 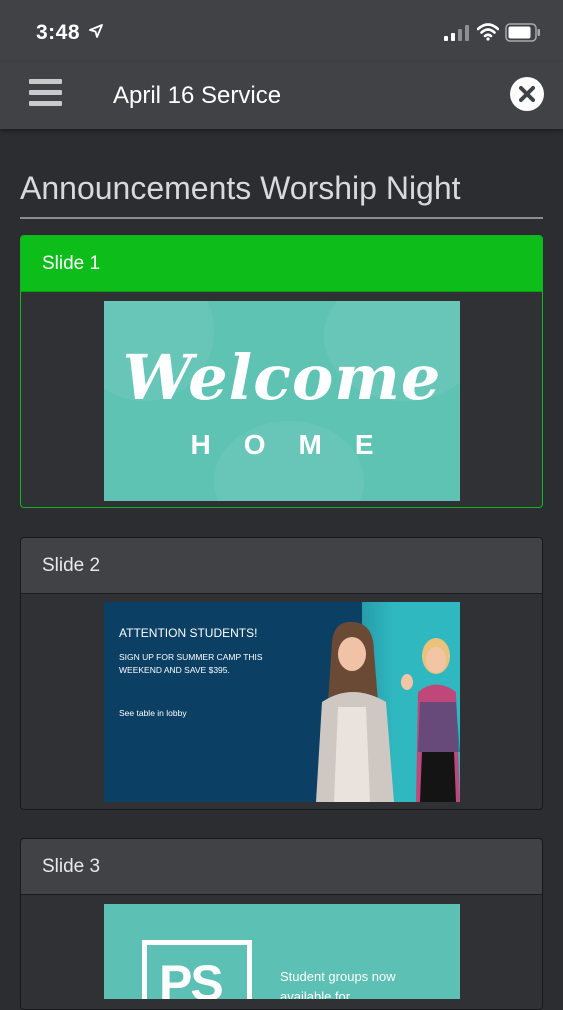 What do you see at coordinates (96, 31) in the screenshot?
I see `location-arrow-icon` at bounding box center [96, 31].